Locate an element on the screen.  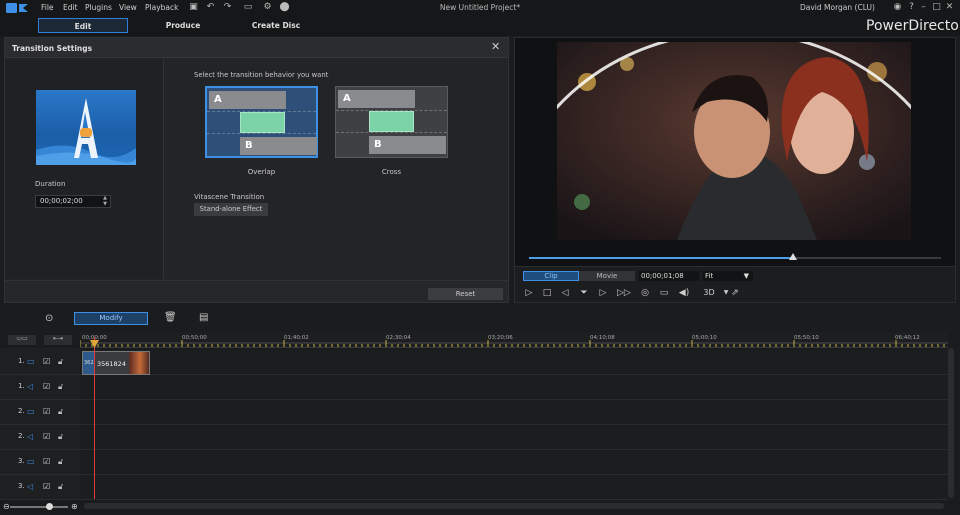
clip-mode-button: Clip is located at coordinates (551, 276).